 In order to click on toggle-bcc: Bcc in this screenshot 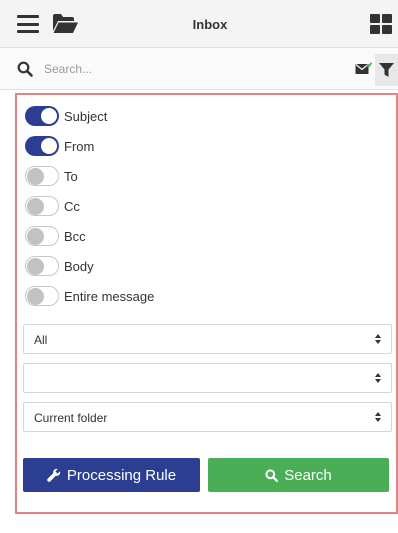, I will do `click(55, 236)`.